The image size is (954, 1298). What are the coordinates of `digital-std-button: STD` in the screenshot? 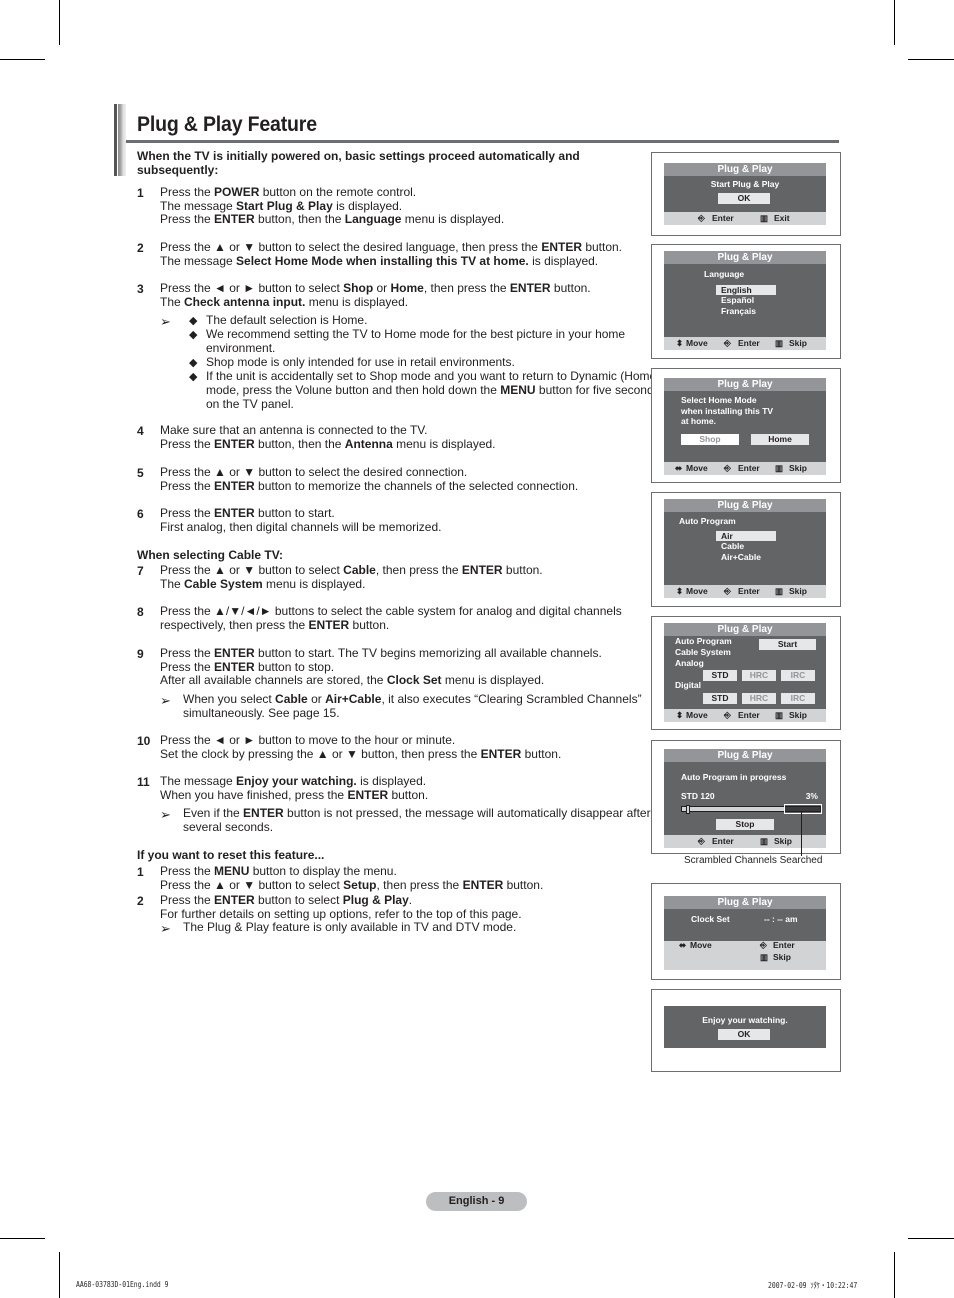 It's located at (720, 698).